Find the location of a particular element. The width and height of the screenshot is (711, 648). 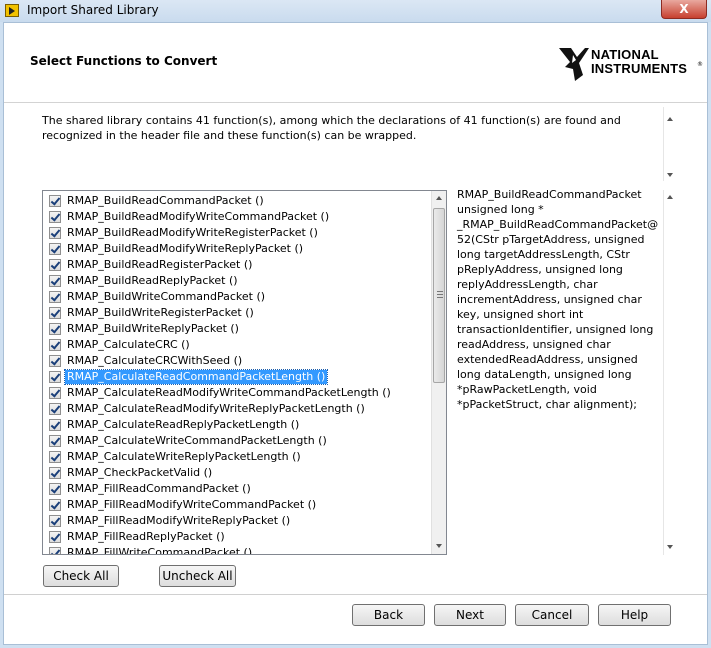

description-scrollbar is located at coordinates (670, 144).